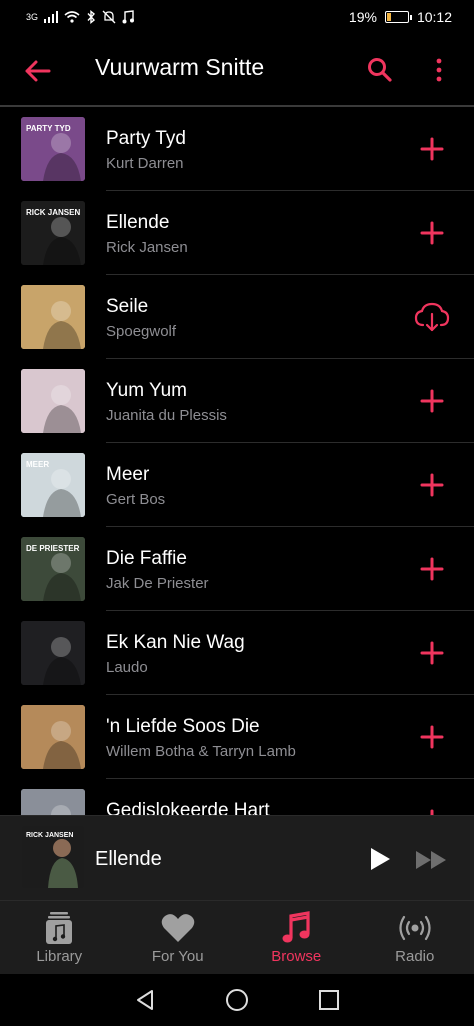 This screenshot has height=1026, width=474. Describe the element at coordinates (237, 401) in the screenshot. I see `song-row: Yum Yum Juanita du Plessis` at that location.